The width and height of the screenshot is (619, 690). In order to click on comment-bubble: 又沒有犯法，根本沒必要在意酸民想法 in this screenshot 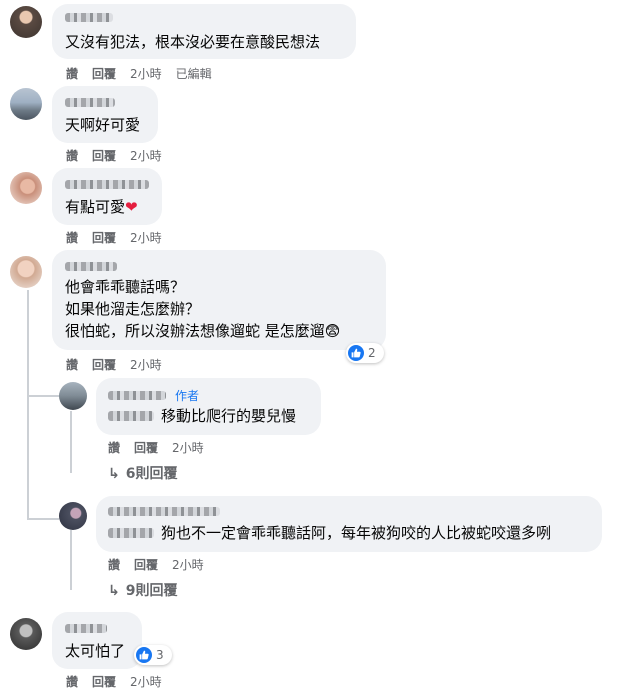, I will do `click(204, 31)`.